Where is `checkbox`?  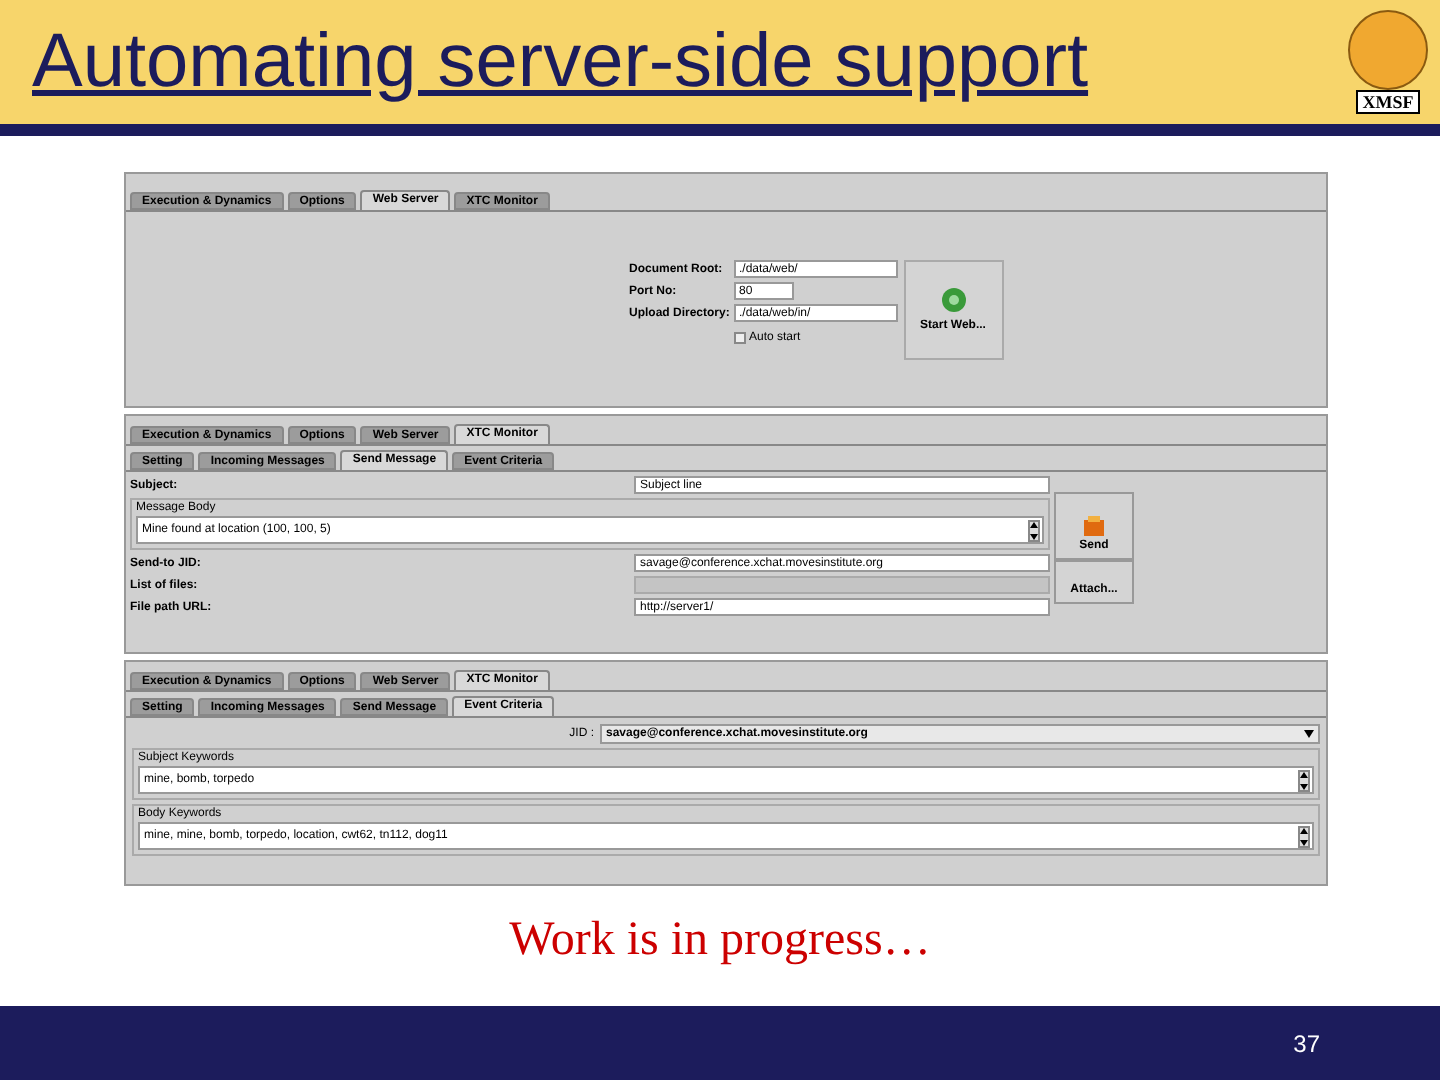
checkbox is located at coordinates (739, 338).